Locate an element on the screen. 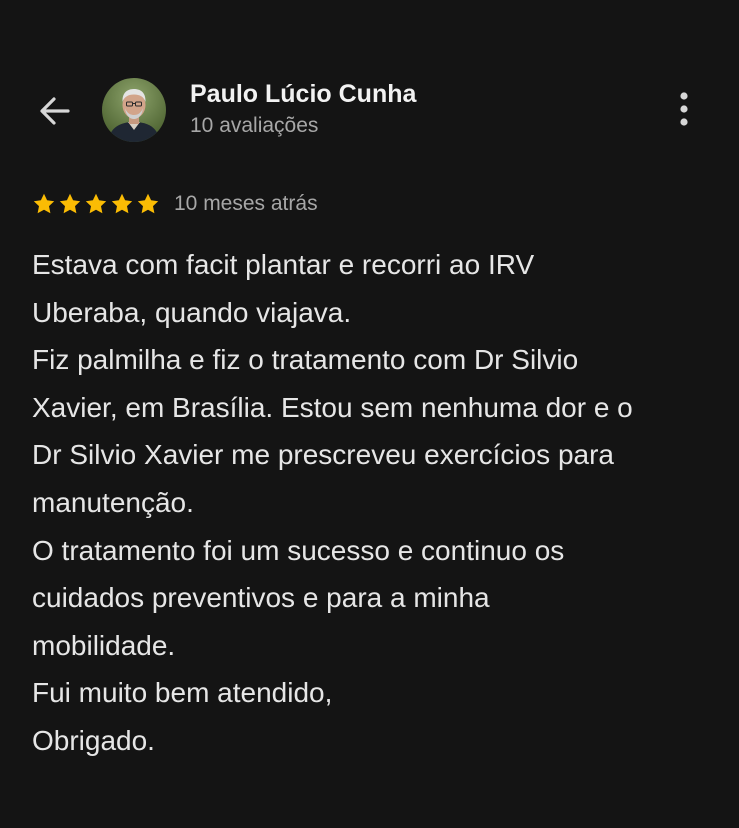 This screenshot has height=828, width=739. review-line: manutenção. is located at coordinates (113, 502).